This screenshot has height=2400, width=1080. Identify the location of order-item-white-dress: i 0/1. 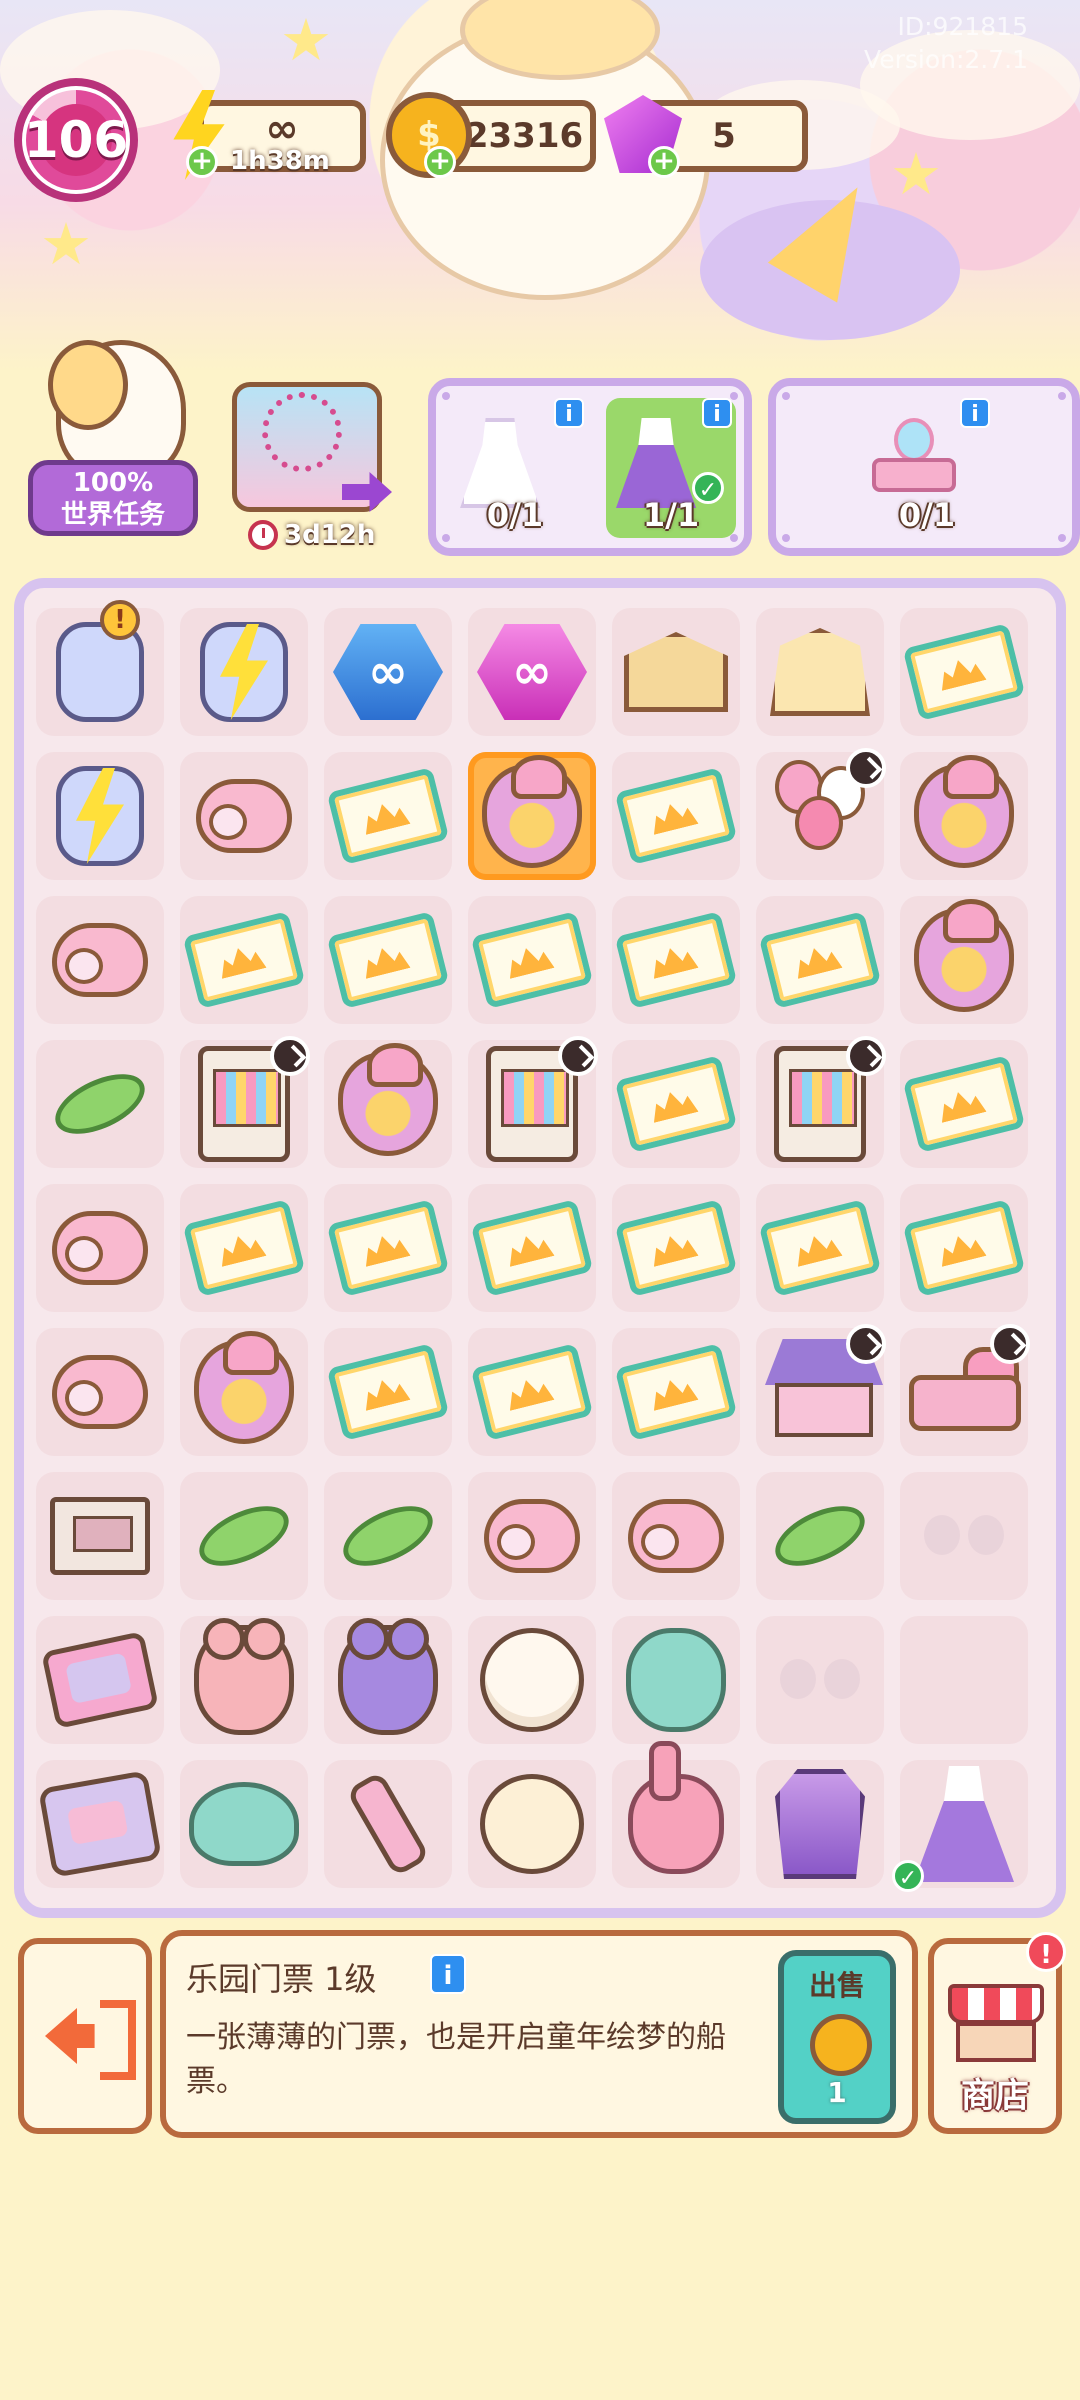
(517, 468).